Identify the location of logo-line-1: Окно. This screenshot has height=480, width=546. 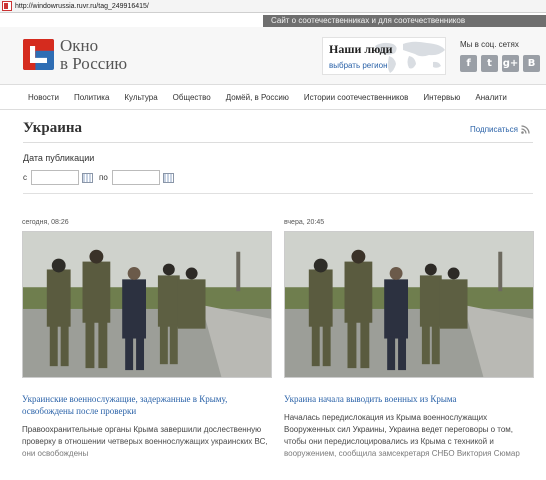
(79, 45).